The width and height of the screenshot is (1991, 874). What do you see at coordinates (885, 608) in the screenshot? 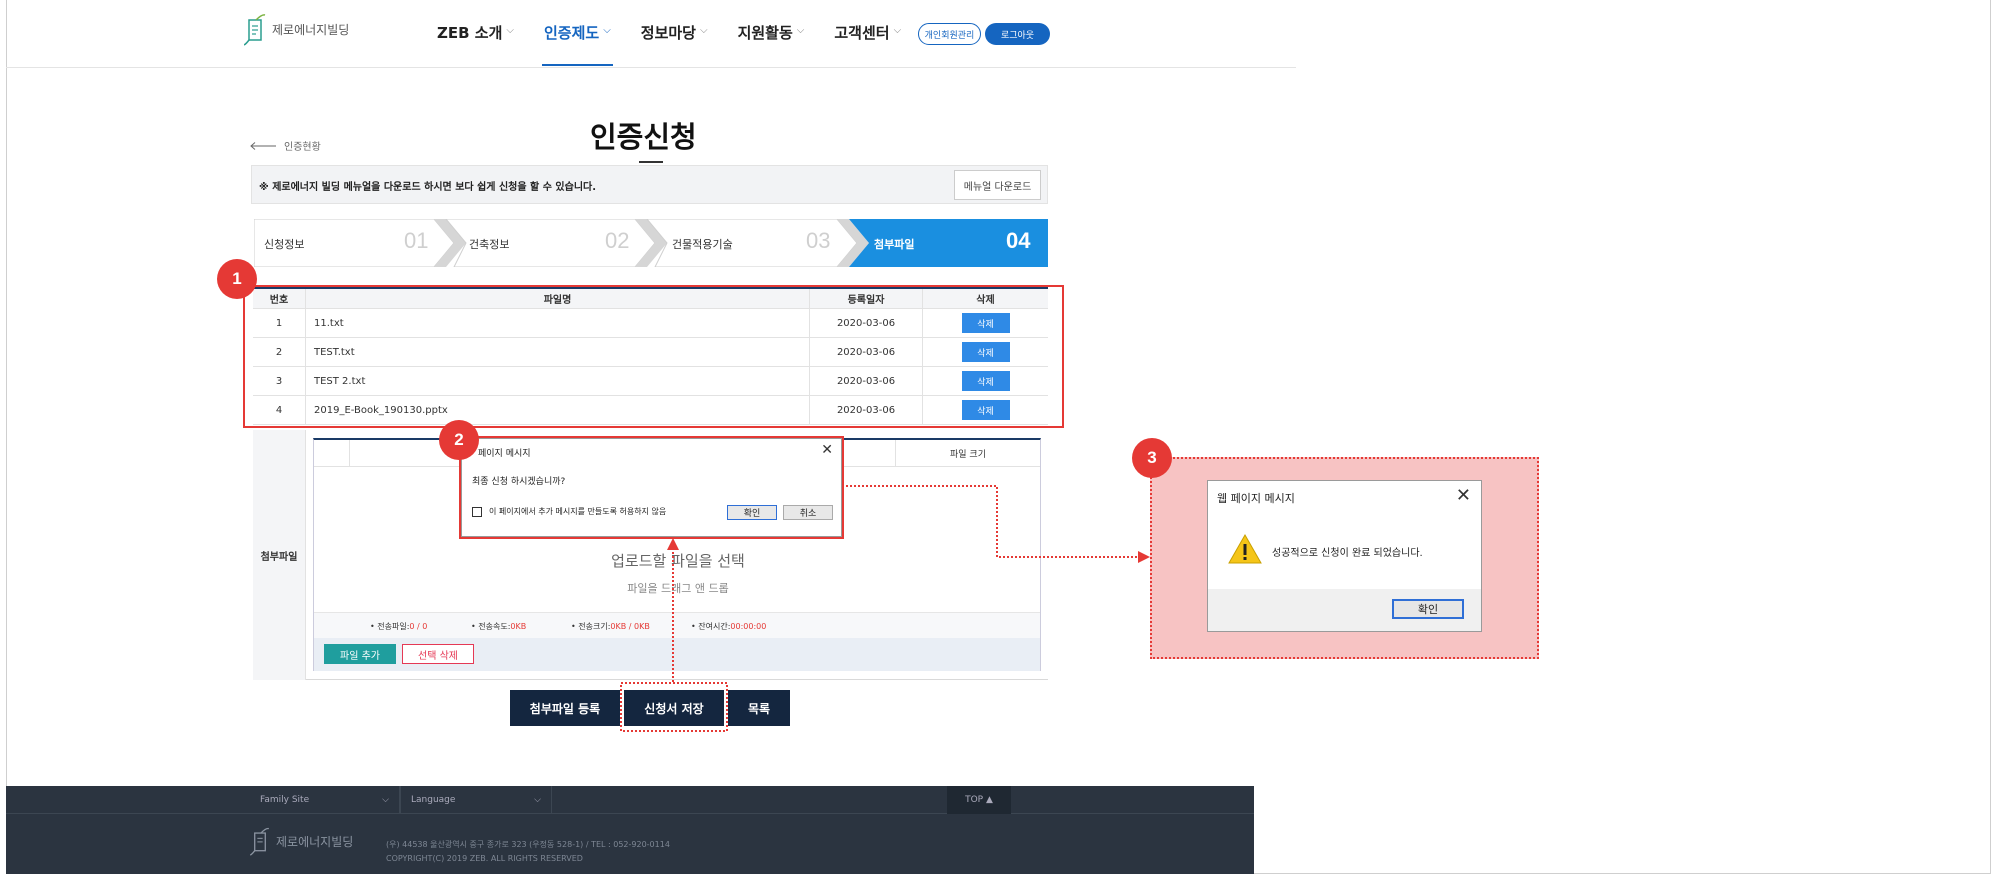
I see `annotation-connectors` at bounding box center [885, 608].